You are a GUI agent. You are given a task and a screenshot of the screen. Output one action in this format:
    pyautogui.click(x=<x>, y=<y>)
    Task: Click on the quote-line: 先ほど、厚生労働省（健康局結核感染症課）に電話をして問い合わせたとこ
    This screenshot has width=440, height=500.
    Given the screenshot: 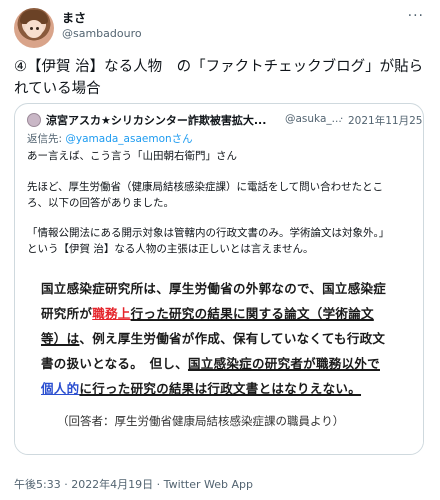 What is the action you would take?
    pyautogui.click(x=205, y=187)
    